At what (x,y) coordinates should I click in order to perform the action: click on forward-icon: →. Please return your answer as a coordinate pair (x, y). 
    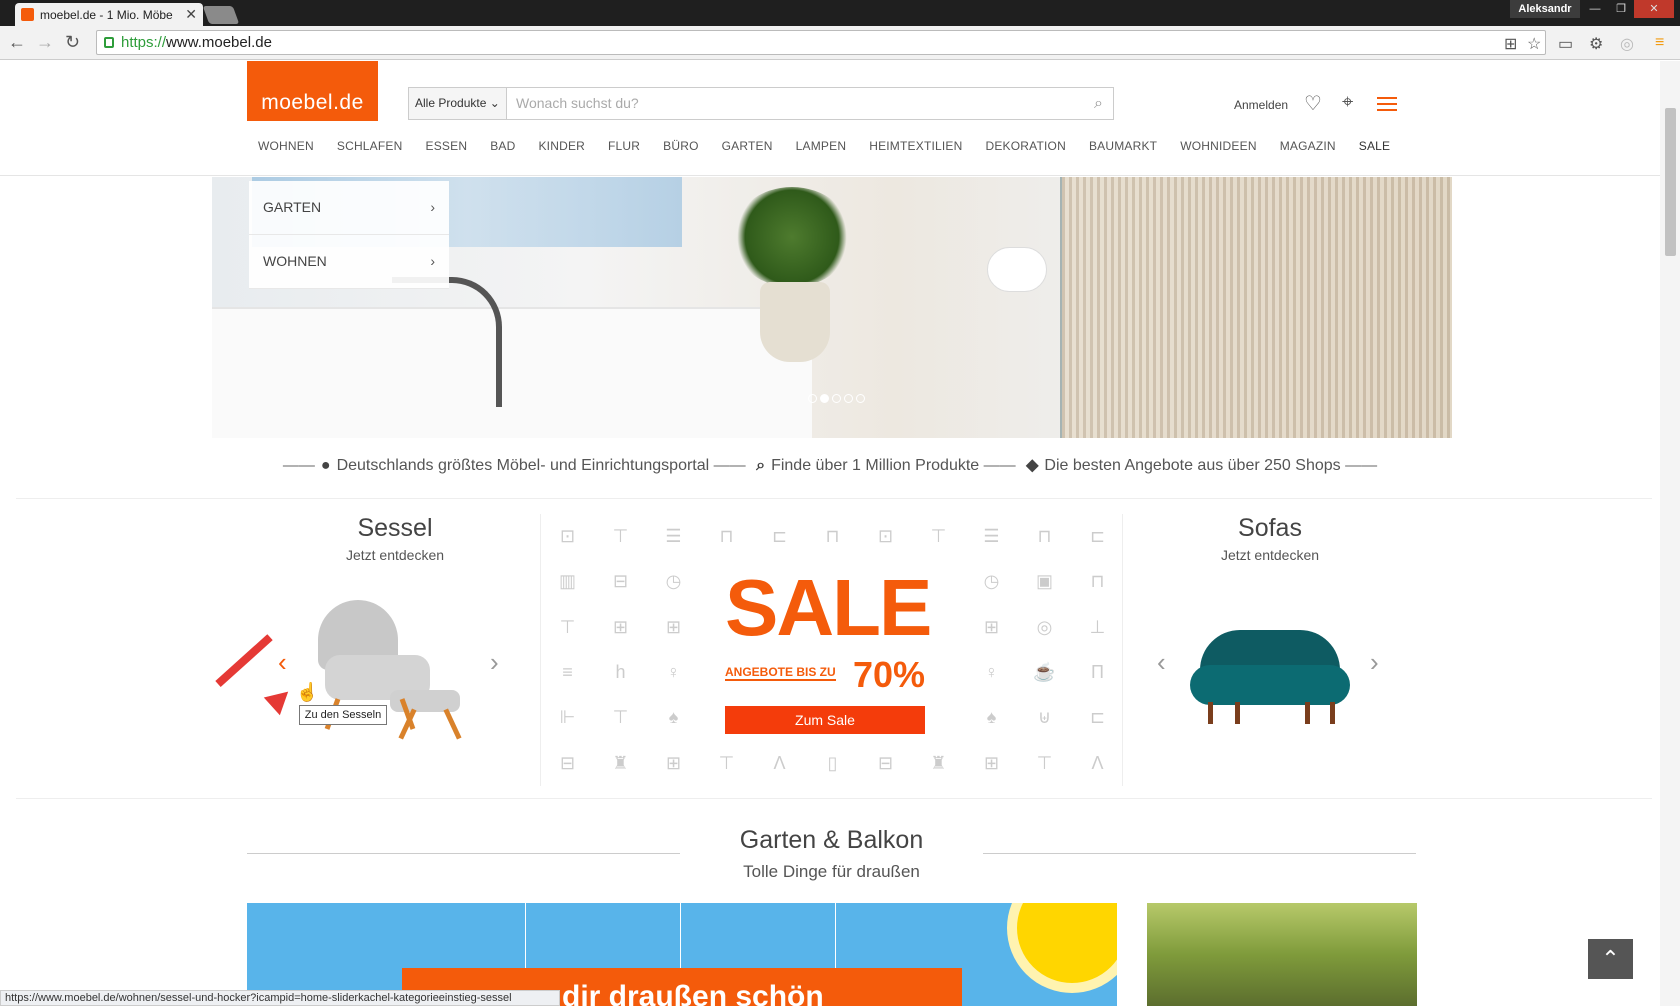
    Looking at the image, I should click on (45, 42).